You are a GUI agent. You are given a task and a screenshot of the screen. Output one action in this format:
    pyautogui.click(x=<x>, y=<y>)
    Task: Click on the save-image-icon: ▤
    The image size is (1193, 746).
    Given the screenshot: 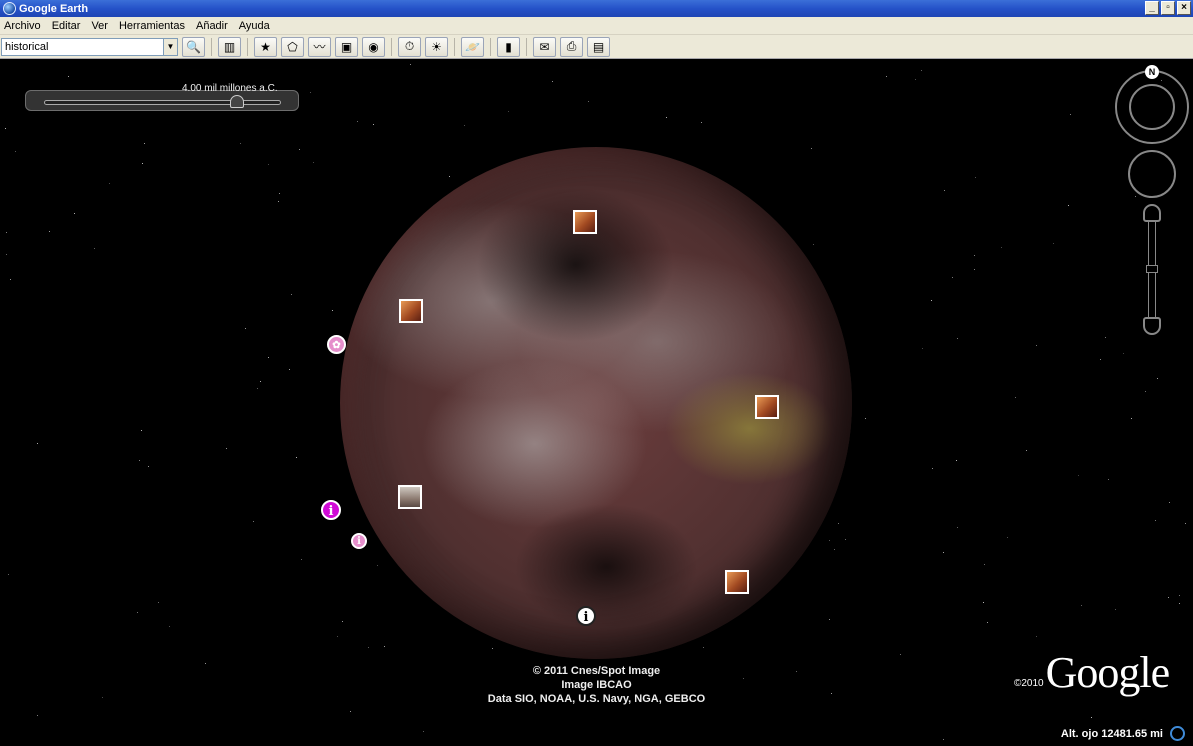 What is the action you would take?
    pyautogui.click(x=598, y=46)
    